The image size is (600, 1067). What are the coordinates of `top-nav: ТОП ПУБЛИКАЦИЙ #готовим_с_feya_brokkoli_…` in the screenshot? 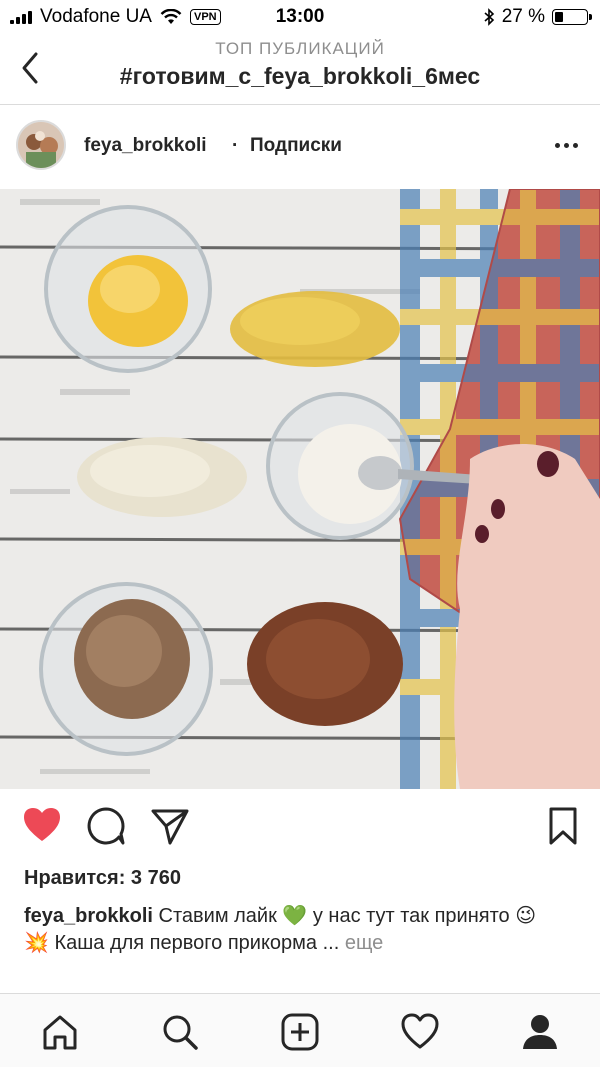 It's located at (300, 69).